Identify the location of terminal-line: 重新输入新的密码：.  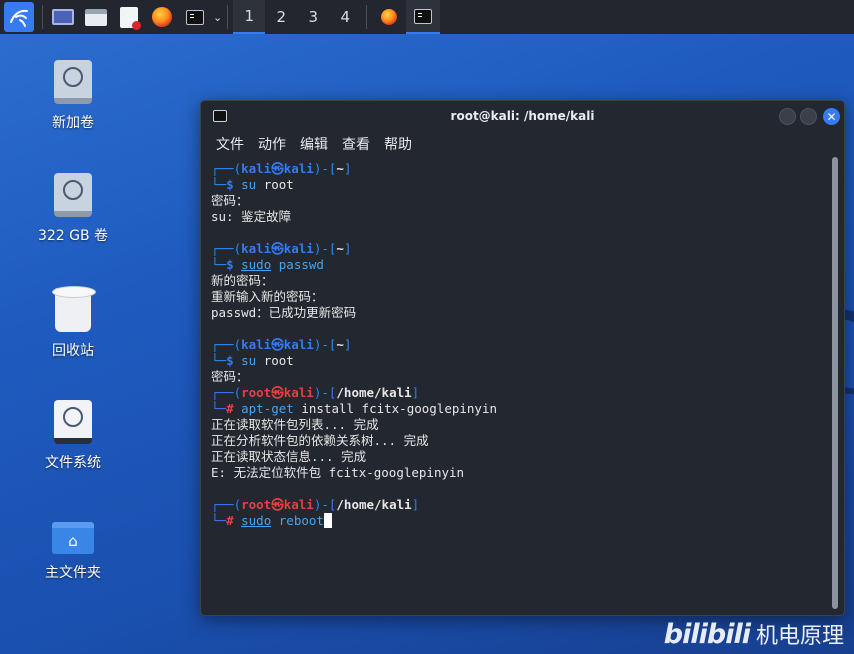
(516, 297).